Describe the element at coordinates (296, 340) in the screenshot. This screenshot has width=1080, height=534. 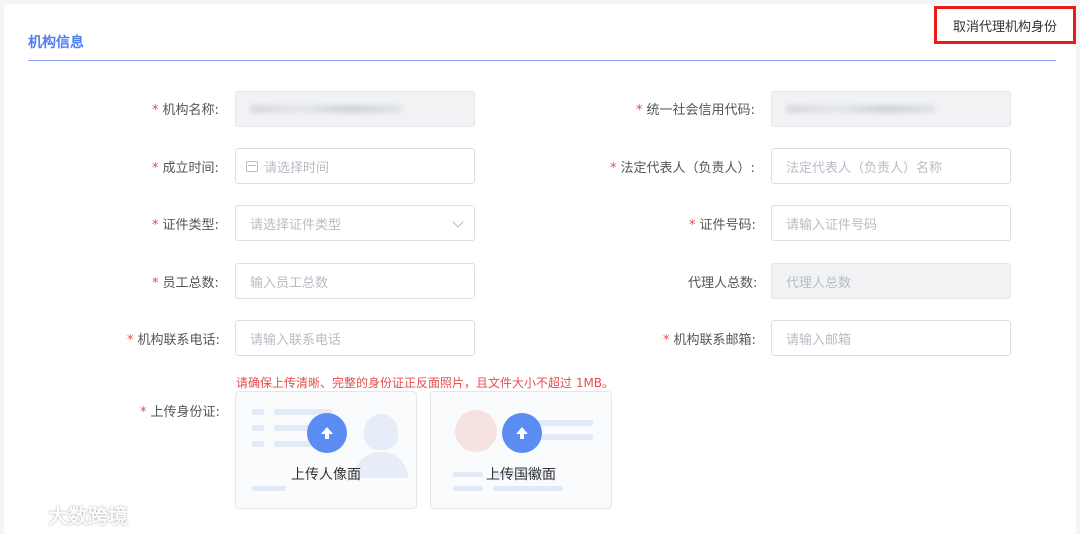
I see `org-phone-placeholder: 请输入联系电话` at that location.